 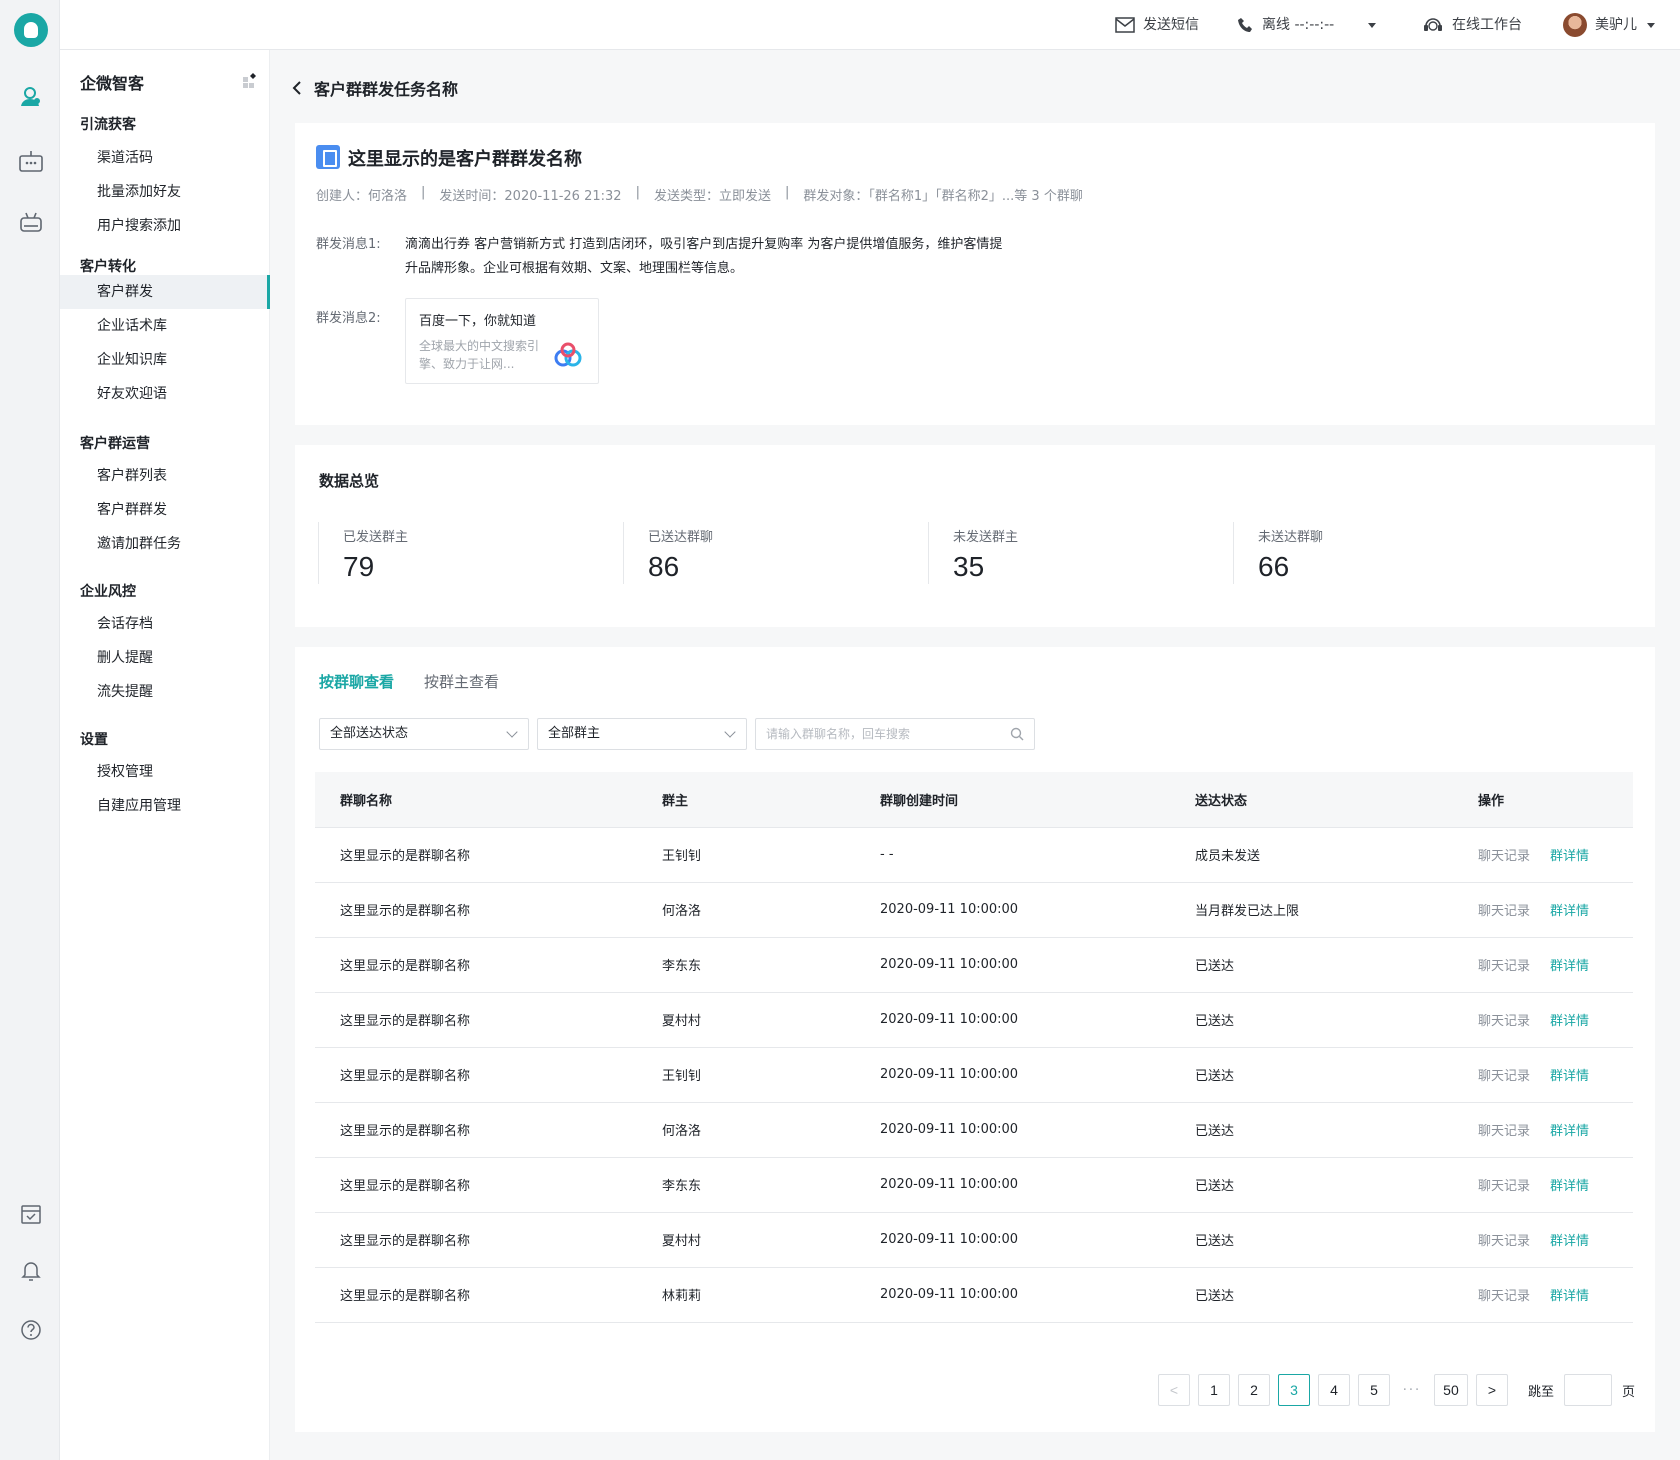 What do you see at coordinates (1651, 25) in the screenshot?
I see `caret-down-icon` at bounding box center [1651, 25].